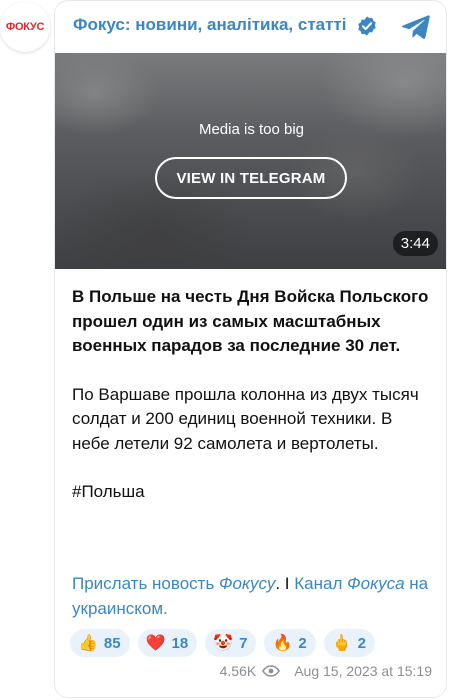  I want to click on reaction-count: 85, so click(112, 643).